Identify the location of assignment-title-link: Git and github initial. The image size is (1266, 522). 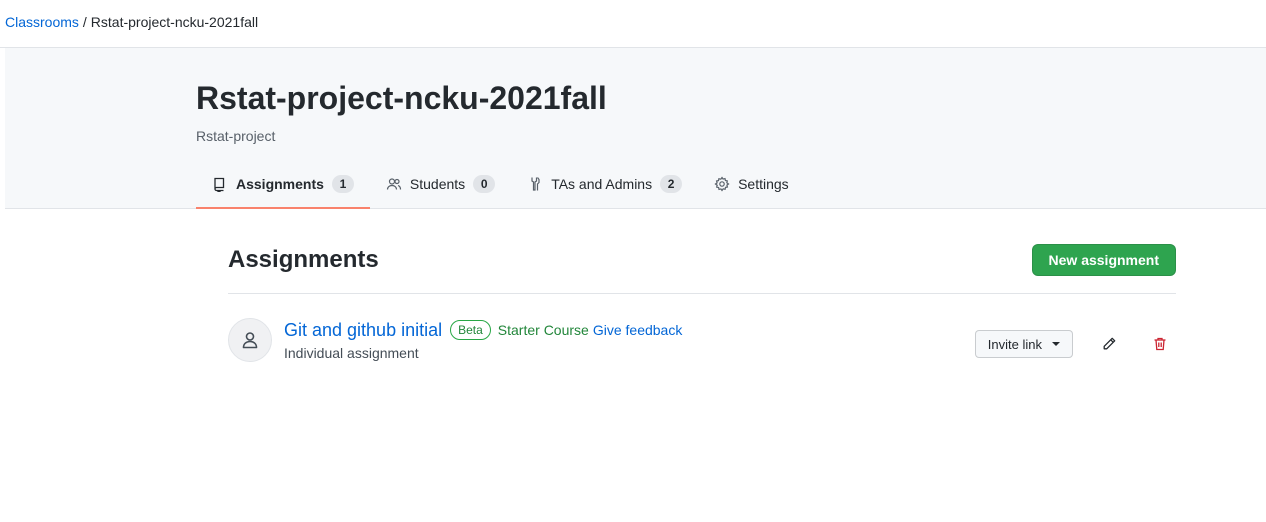
(363, 330).